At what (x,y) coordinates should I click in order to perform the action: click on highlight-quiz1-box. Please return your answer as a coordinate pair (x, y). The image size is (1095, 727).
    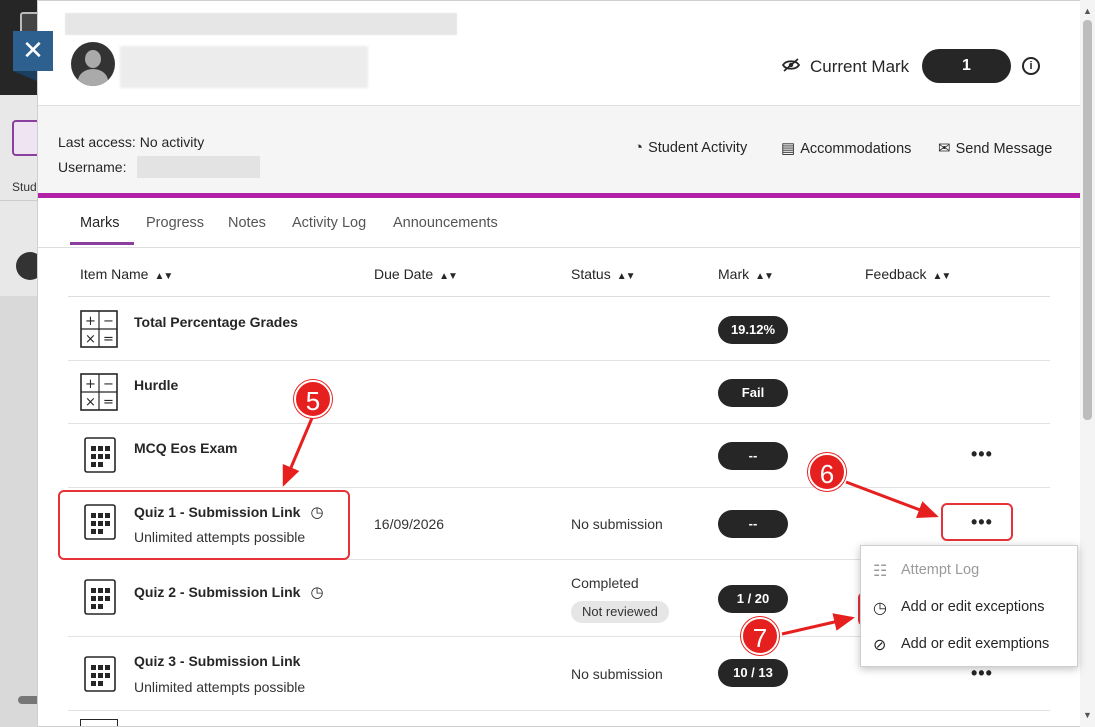
    Looking at the image, I should click on (204, 525).